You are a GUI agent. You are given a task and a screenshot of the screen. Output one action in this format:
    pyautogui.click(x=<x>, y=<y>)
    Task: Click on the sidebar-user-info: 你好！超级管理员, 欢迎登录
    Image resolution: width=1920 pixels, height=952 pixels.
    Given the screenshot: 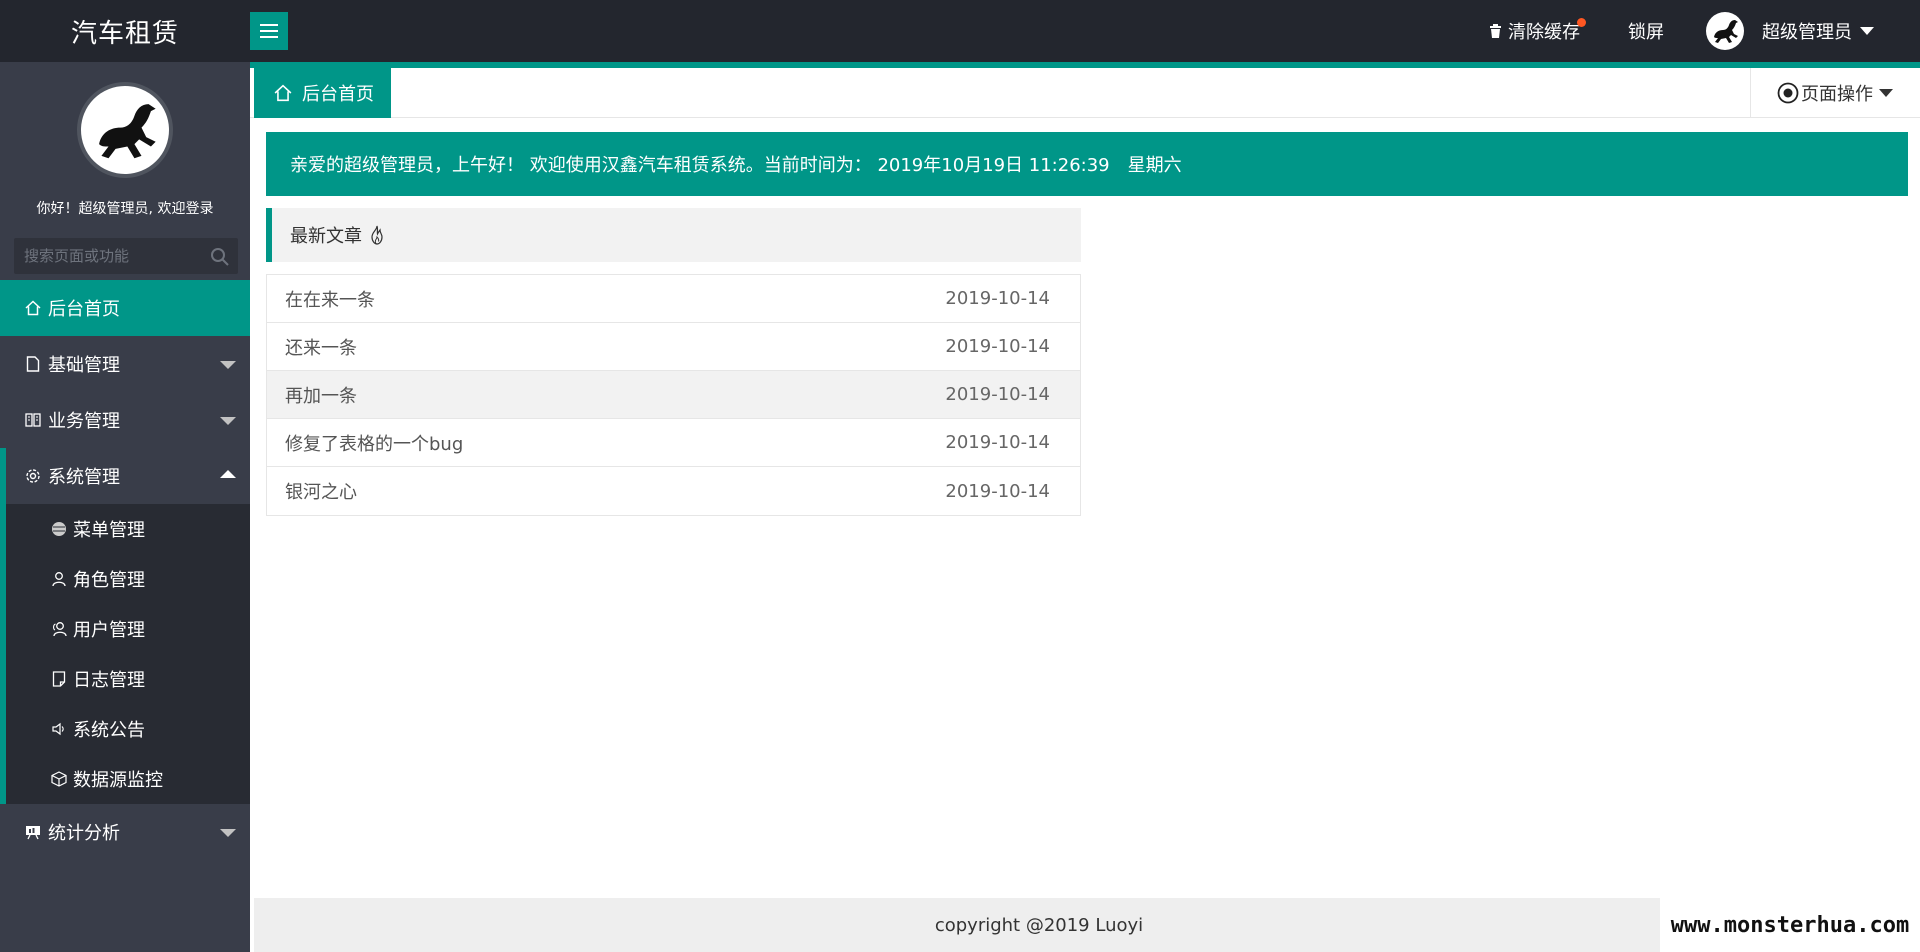 What is the action you would take?
    pyautogui.click(x=125, y=149)
    